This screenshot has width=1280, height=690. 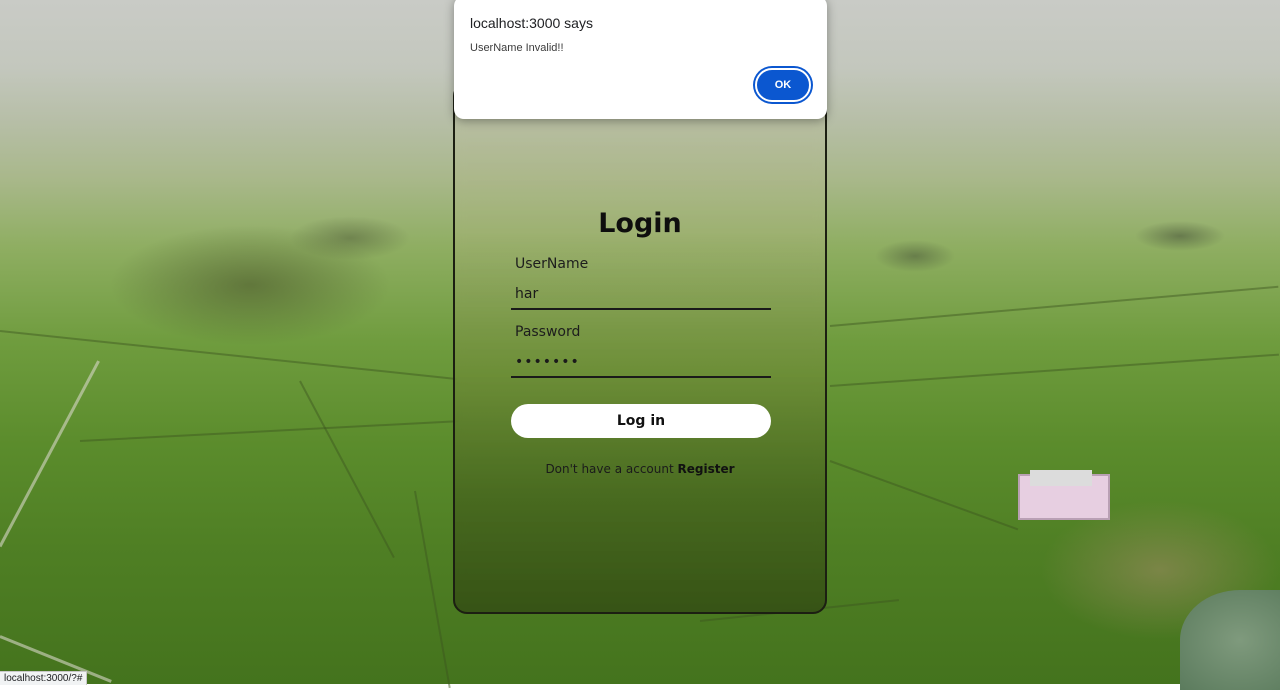 I want to click on house-roof, so click(x=1061, y=478).